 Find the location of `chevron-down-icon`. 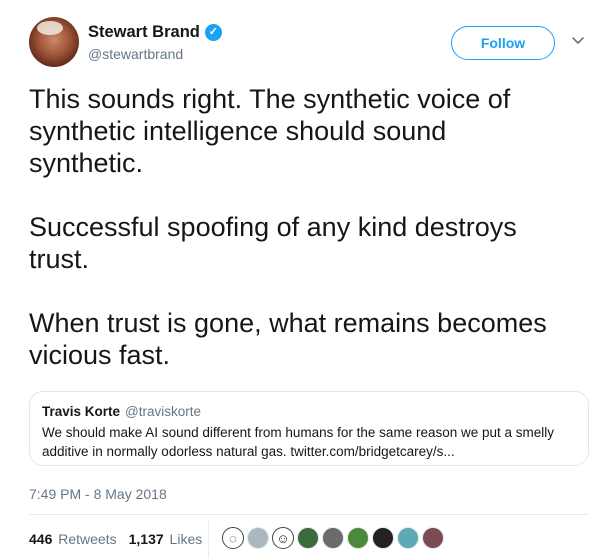

chevron-down-icon is located at coordinates (578, 40).